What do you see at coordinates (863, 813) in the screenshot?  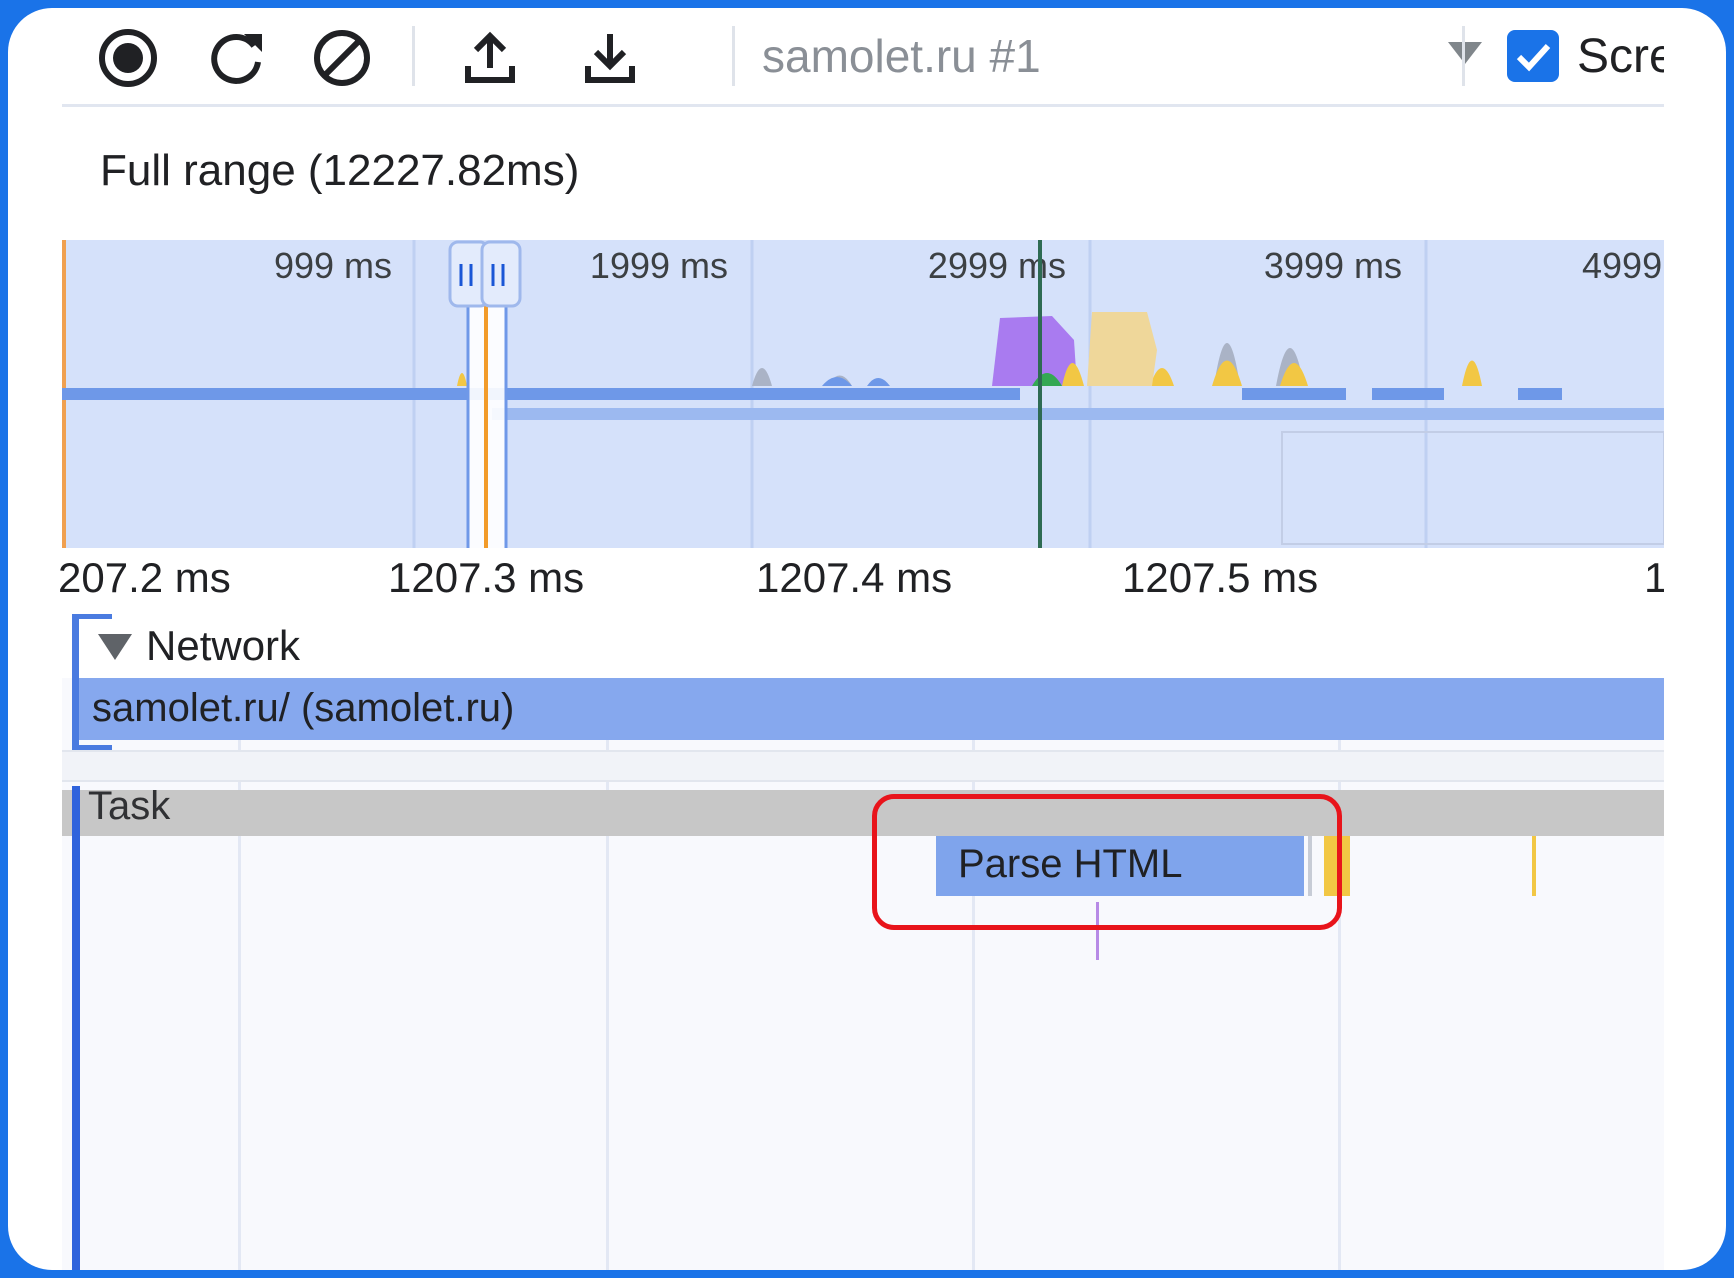 I see `task-bar: Task` at bounding box center [863, 813].